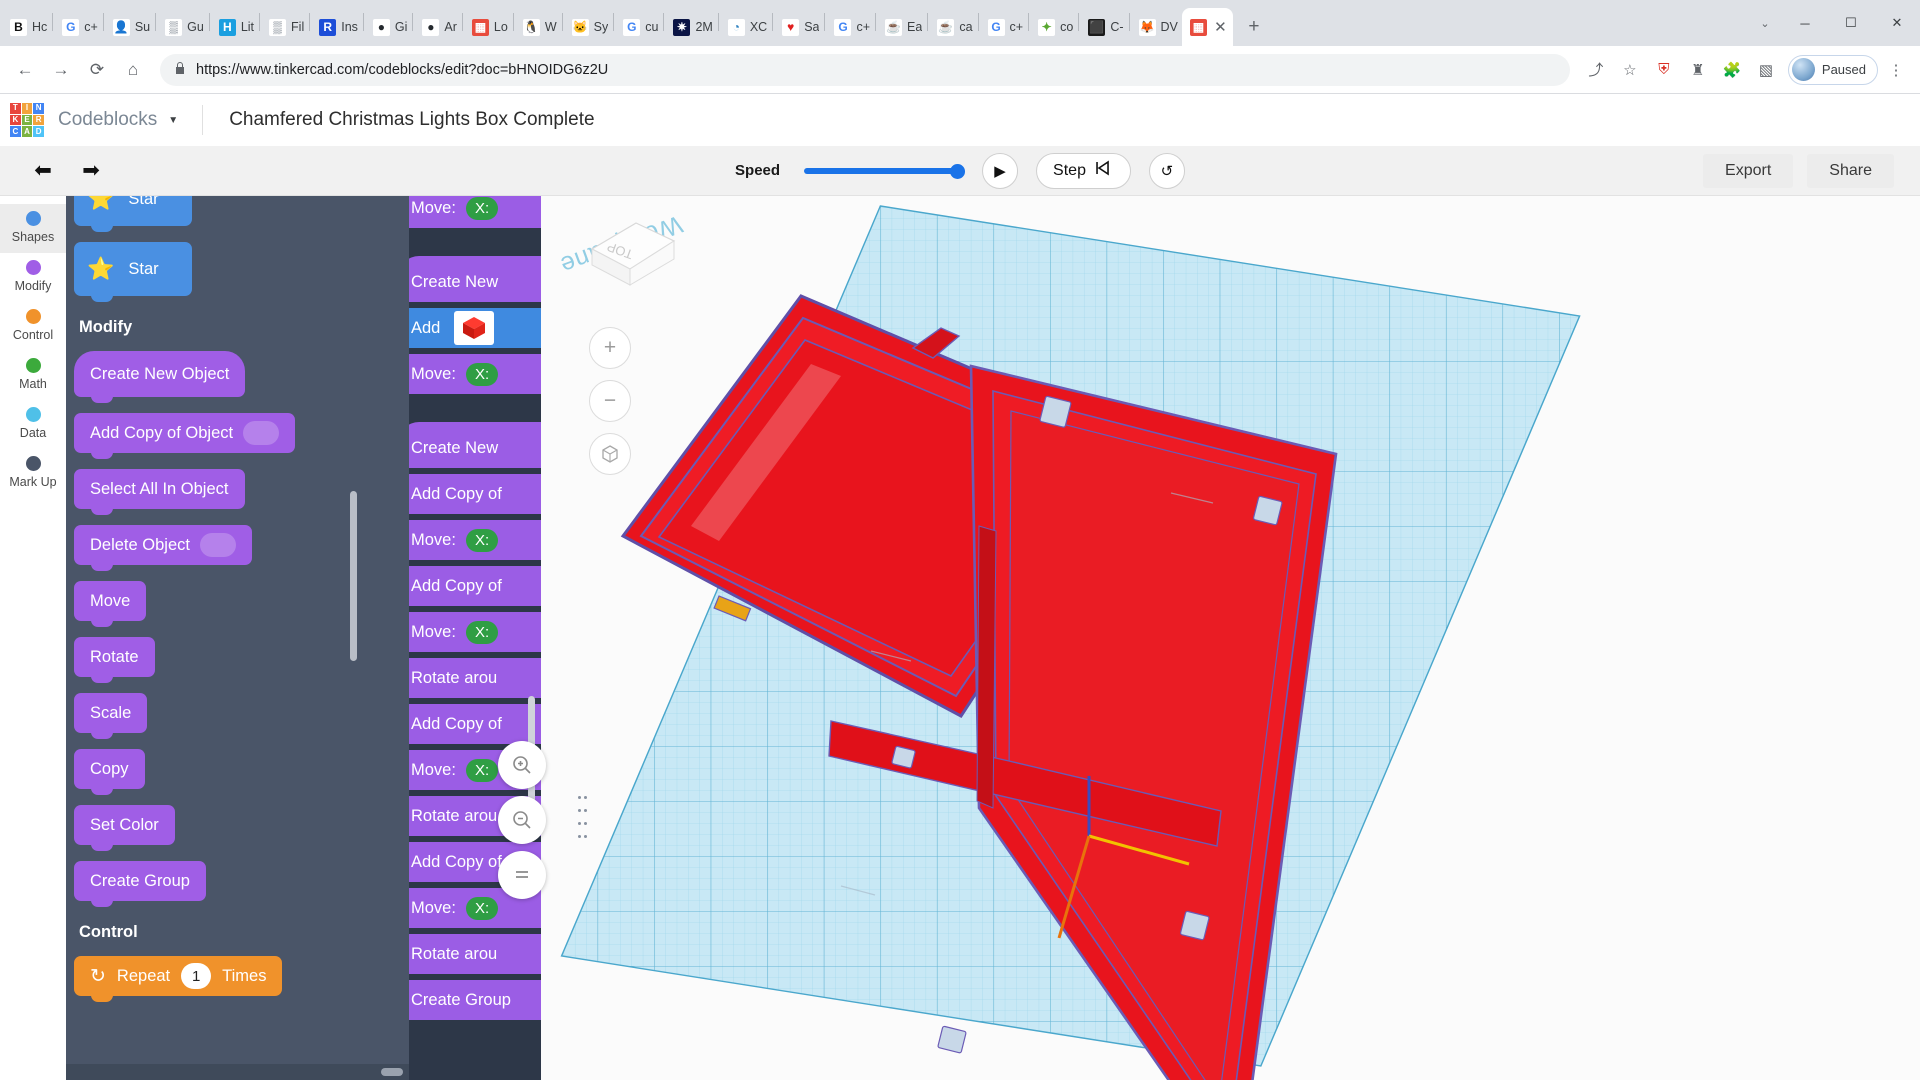  I want to click on workspace-block-add: Add, so click(475, 328).